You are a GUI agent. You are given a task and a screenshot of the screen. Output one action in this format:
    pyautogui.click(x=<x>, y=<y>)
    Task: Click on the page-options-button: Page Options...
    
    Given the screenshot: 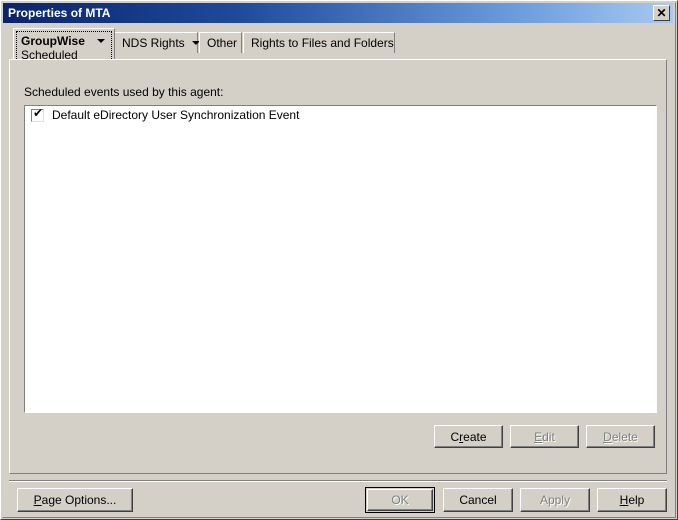 What is the action you would take?
    pyautogui.click(x=75, y=500)
    